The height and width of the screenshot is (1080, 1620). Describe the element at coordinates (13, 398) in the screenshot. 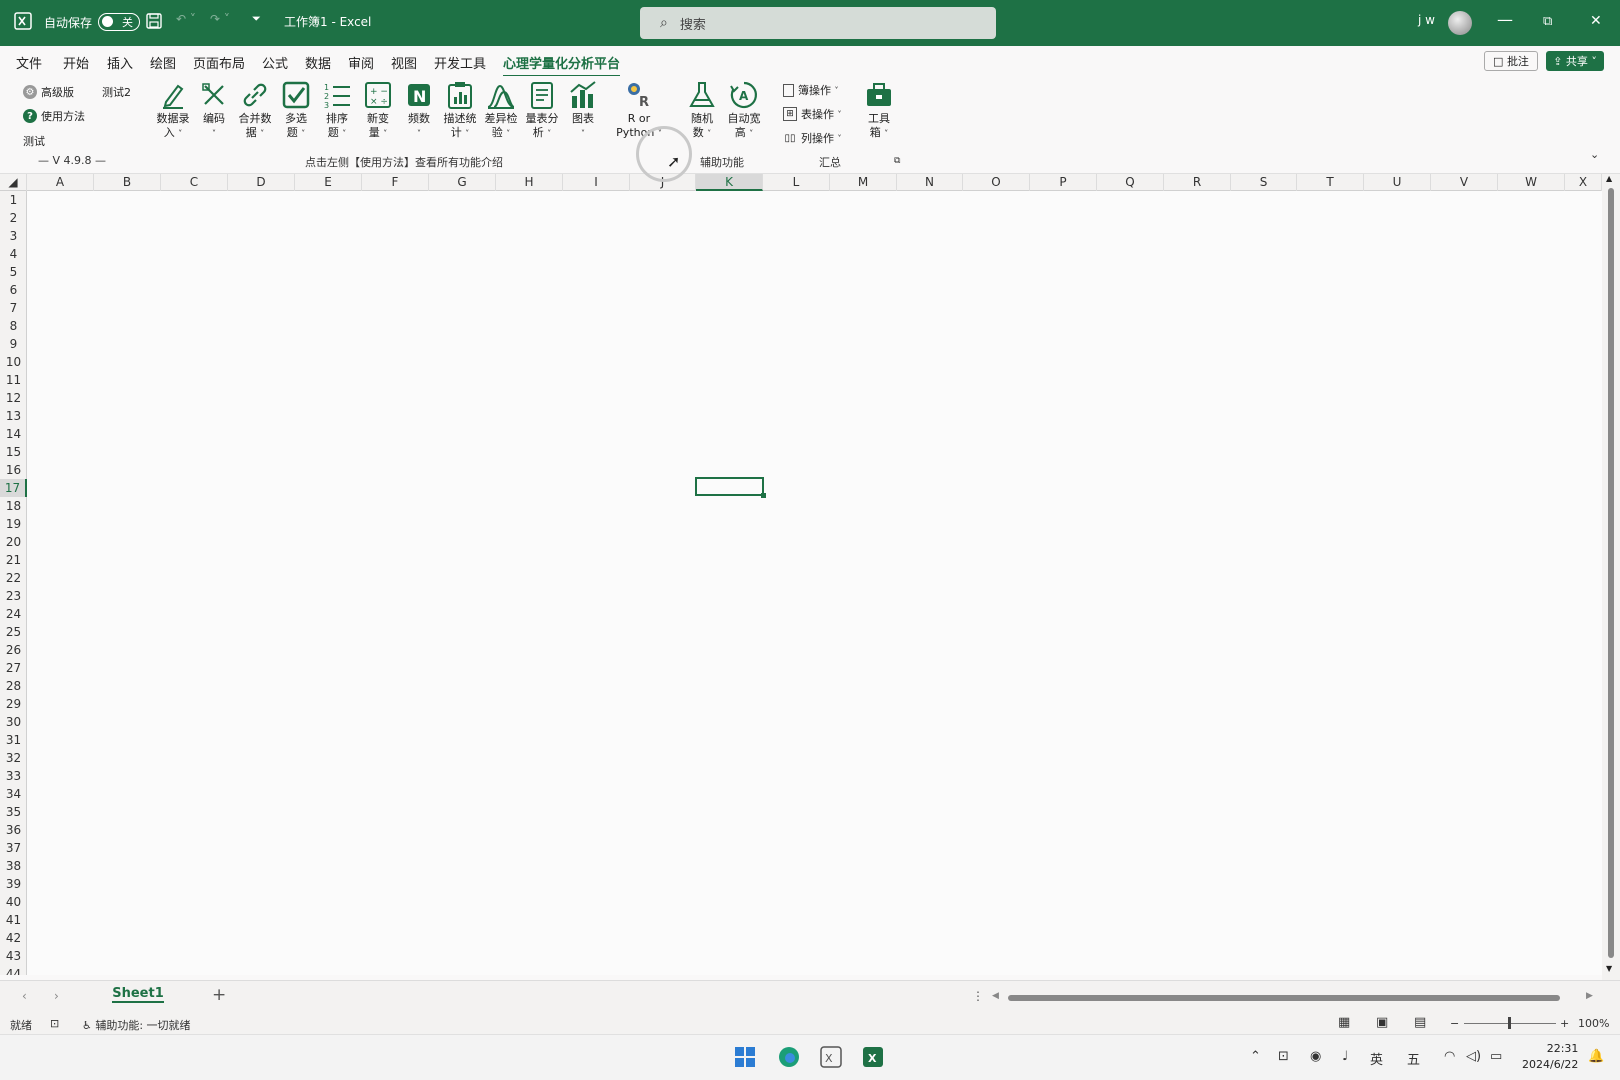

I see `row-header: 12` at that location.